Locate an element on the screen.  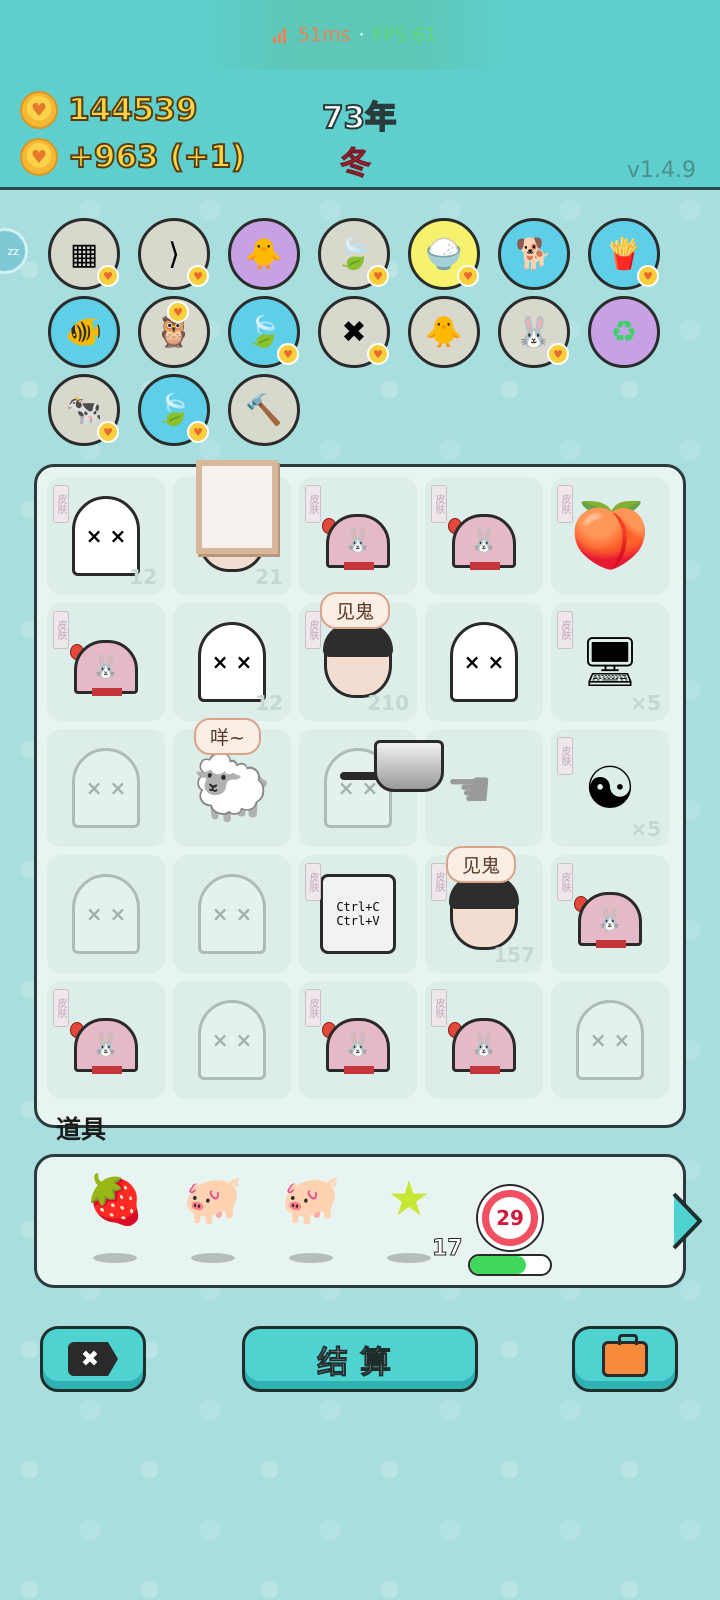
star-count: 17 is located at coordinates (448, 1249).